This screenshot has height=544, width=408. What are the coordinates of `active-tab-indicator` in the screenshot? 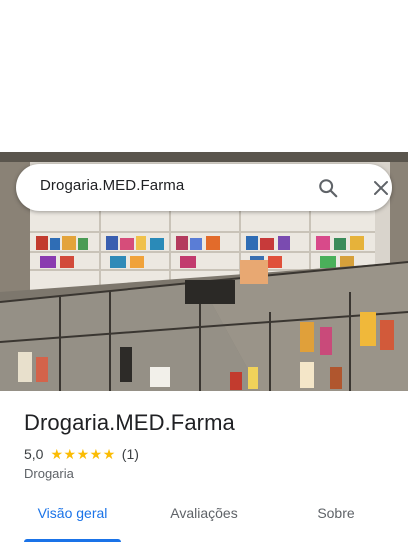 It's located at (72, 540).